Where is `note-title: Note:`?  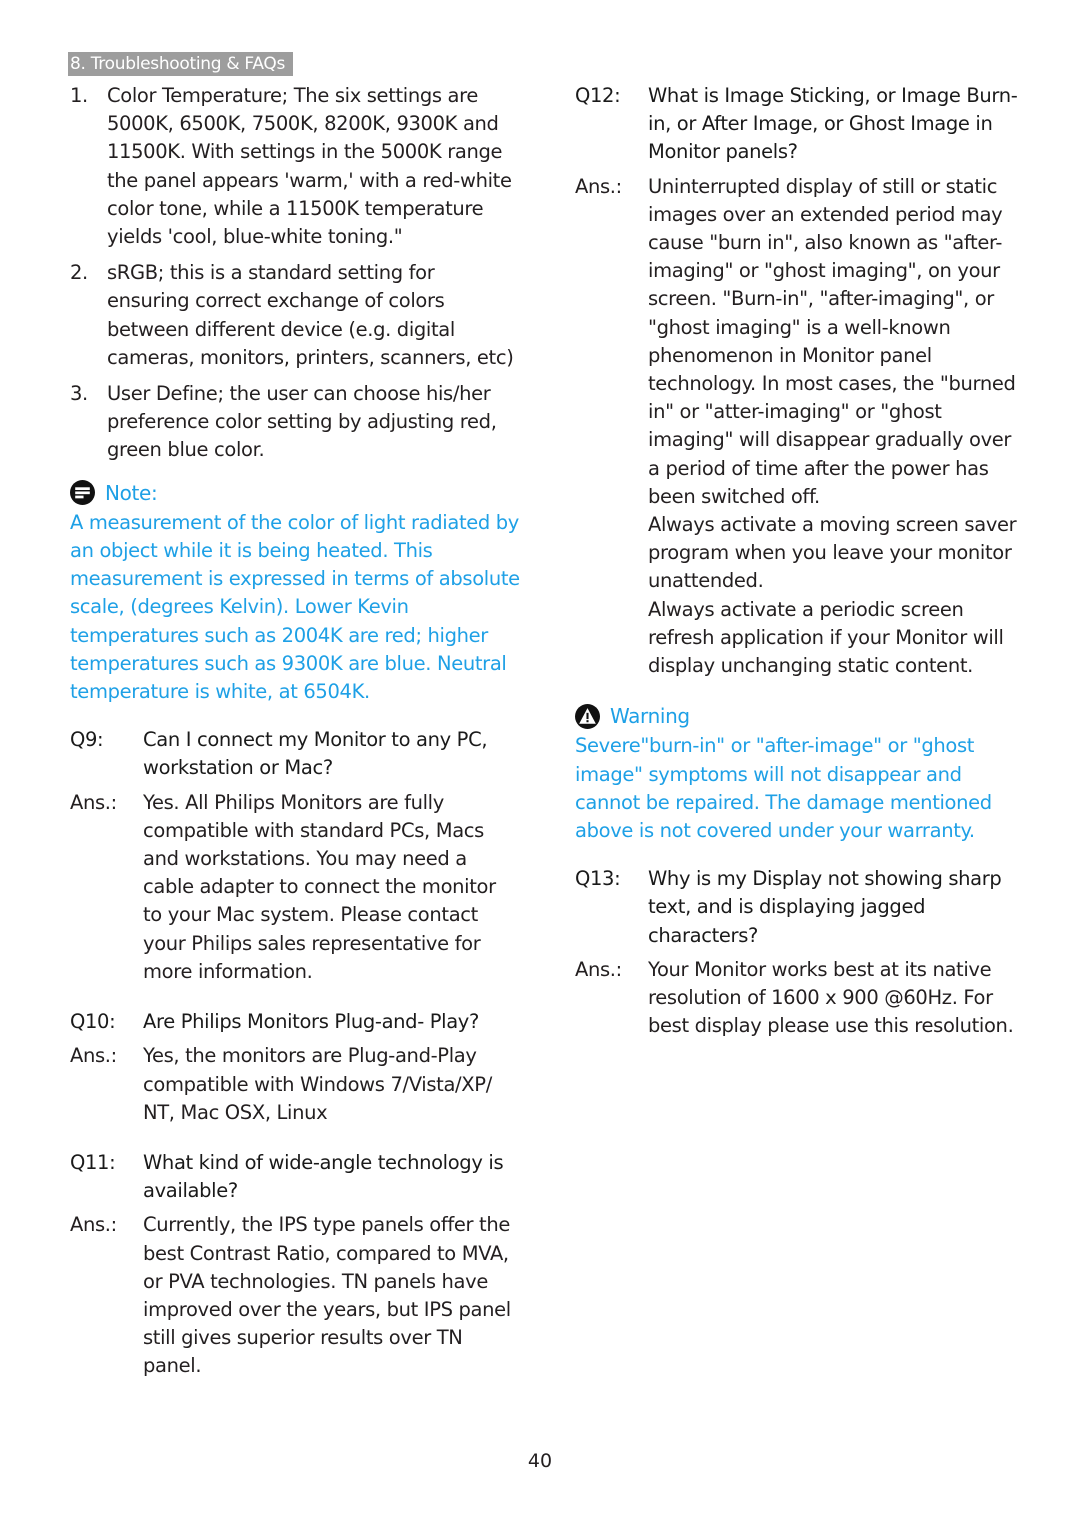
note-title: Note: is located at coordinates (131, 492).